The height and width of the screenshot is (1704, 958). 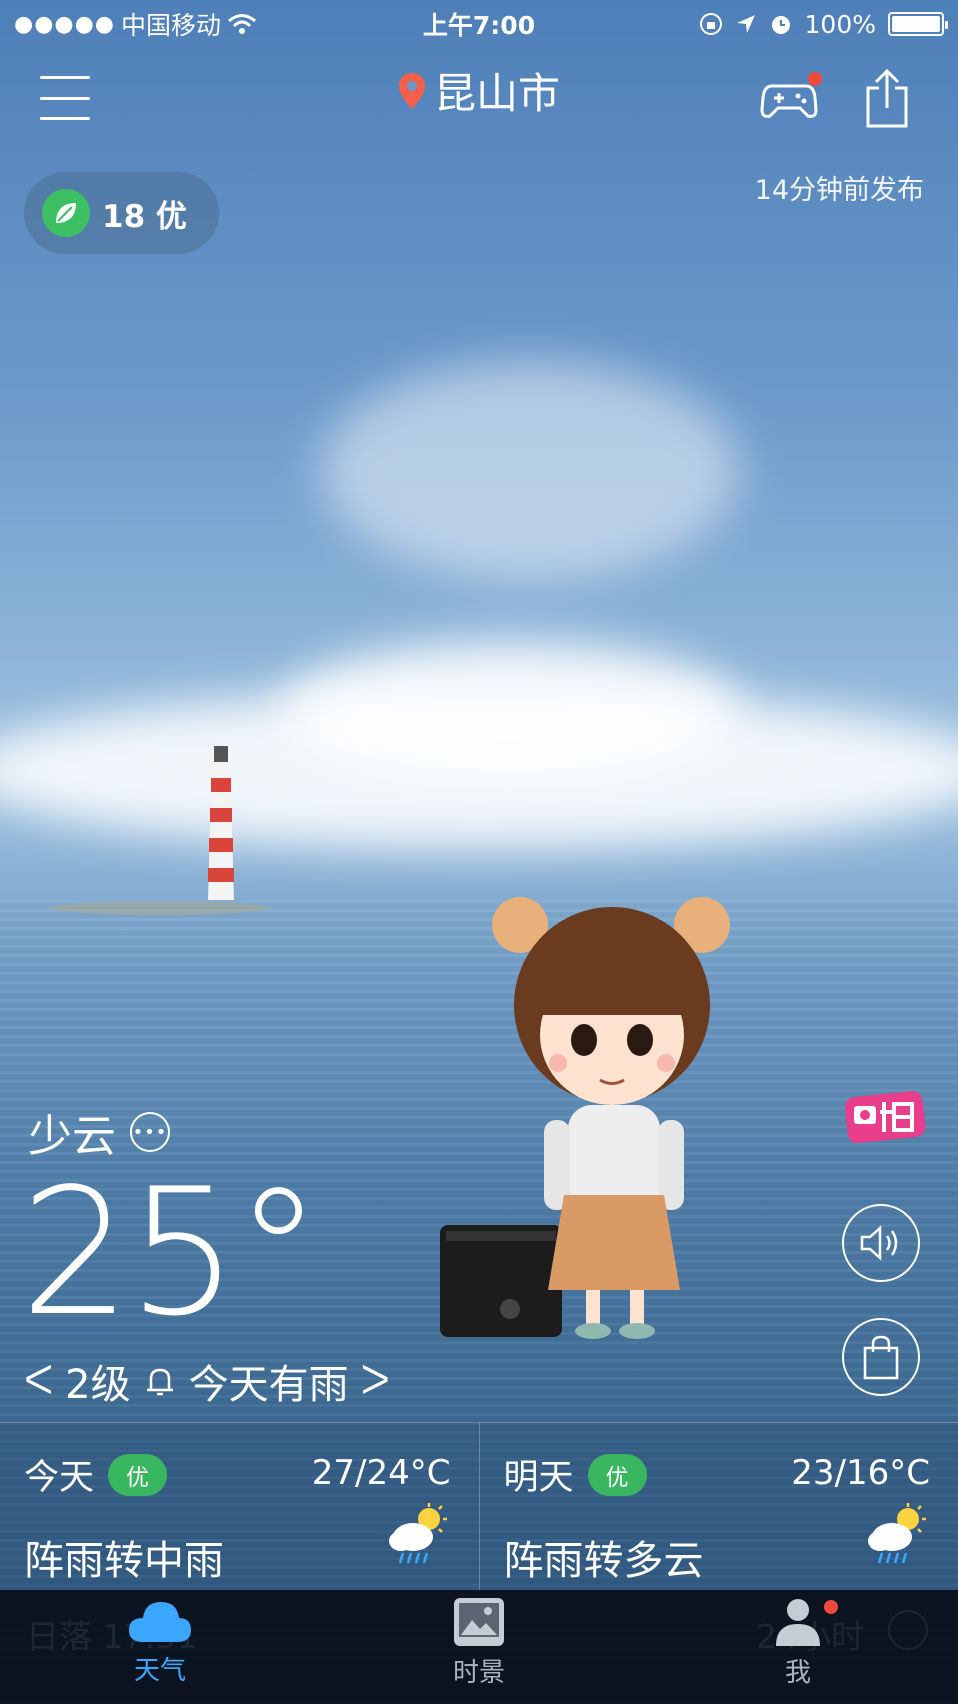 I want to click on bell-icon, so click(x=159, y=1382).